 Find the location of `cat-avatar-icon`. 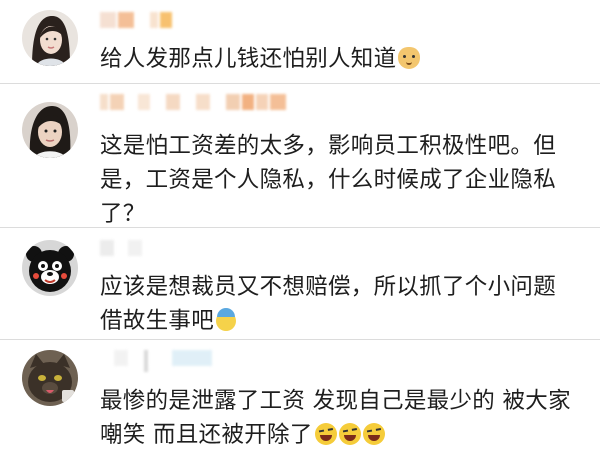

cat-avatar-icon is located at coordinates (50, 378).